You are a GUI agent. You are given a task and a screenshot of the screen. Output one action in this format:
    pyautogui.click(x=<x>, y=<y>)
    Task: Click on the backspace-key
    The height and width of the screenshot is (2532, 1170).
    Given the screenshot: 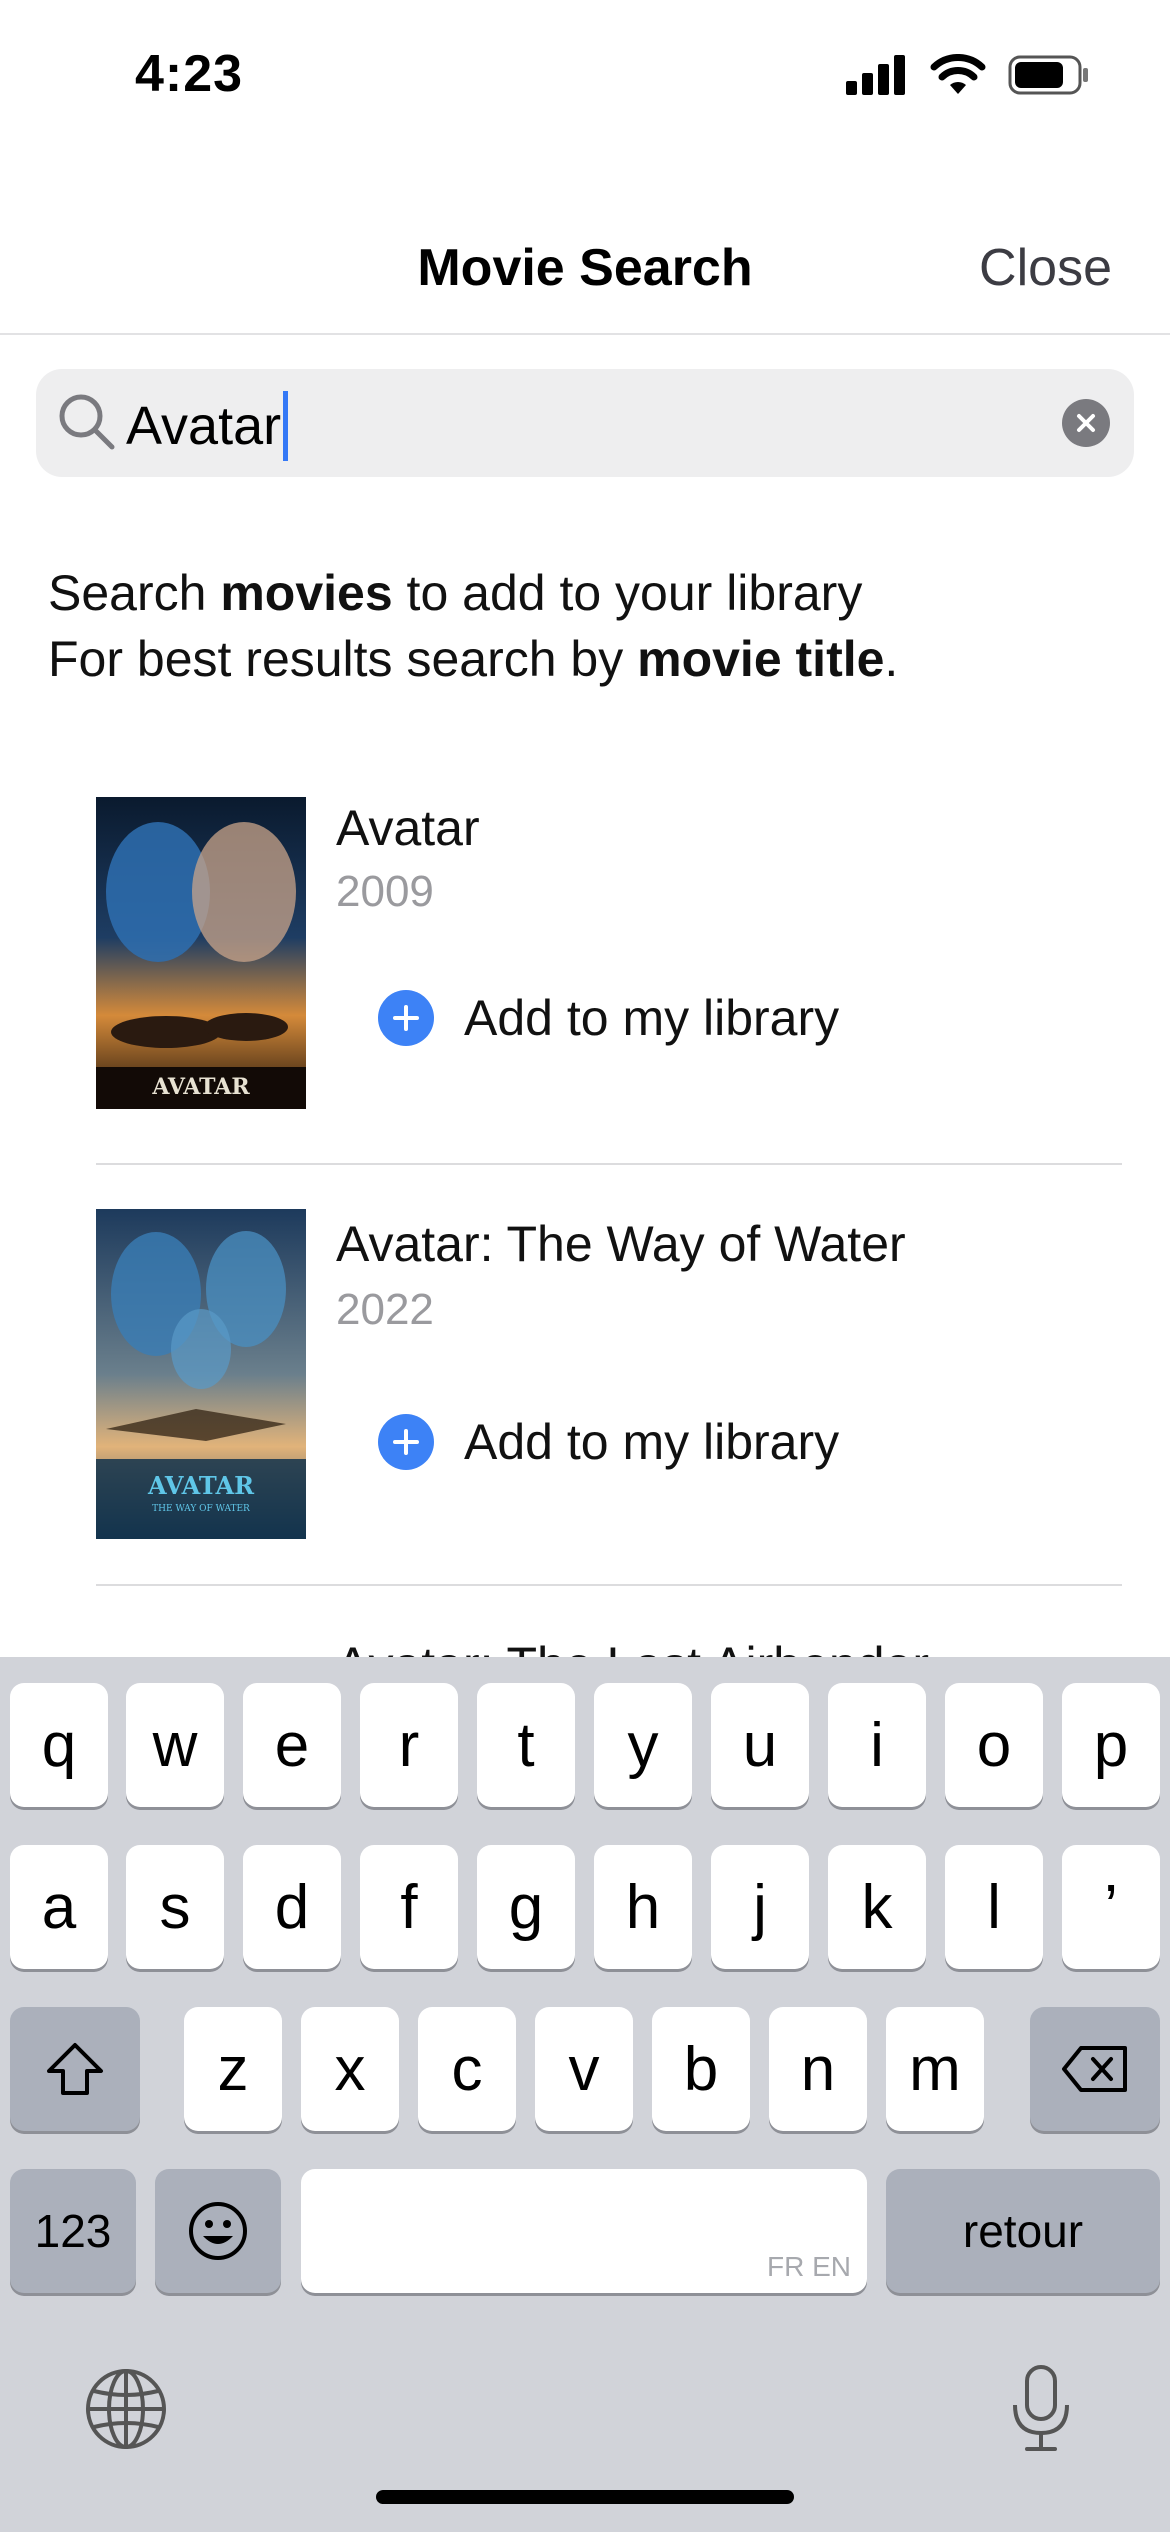 What is the action you would take?
    pyautogui.click(x=1095, y=2069)
    